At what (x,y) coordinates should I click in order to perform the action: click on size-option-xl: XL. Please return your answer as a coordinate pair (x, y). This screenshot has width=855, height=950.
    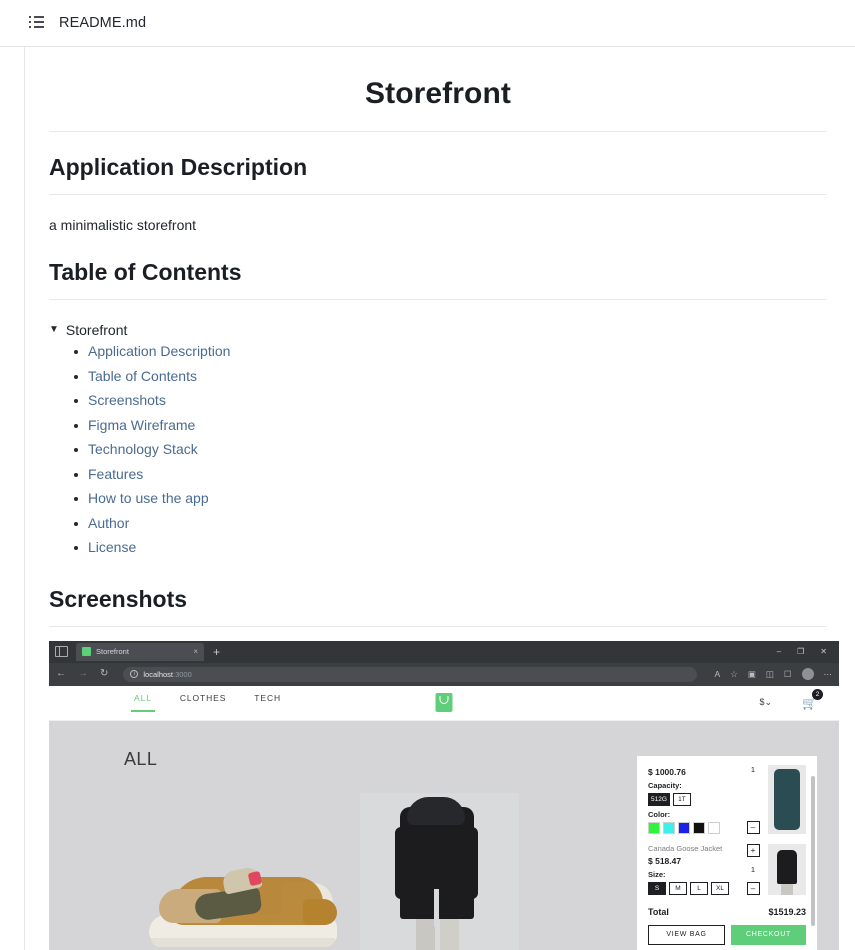
    Looking at the image, I should click on (720, 888).